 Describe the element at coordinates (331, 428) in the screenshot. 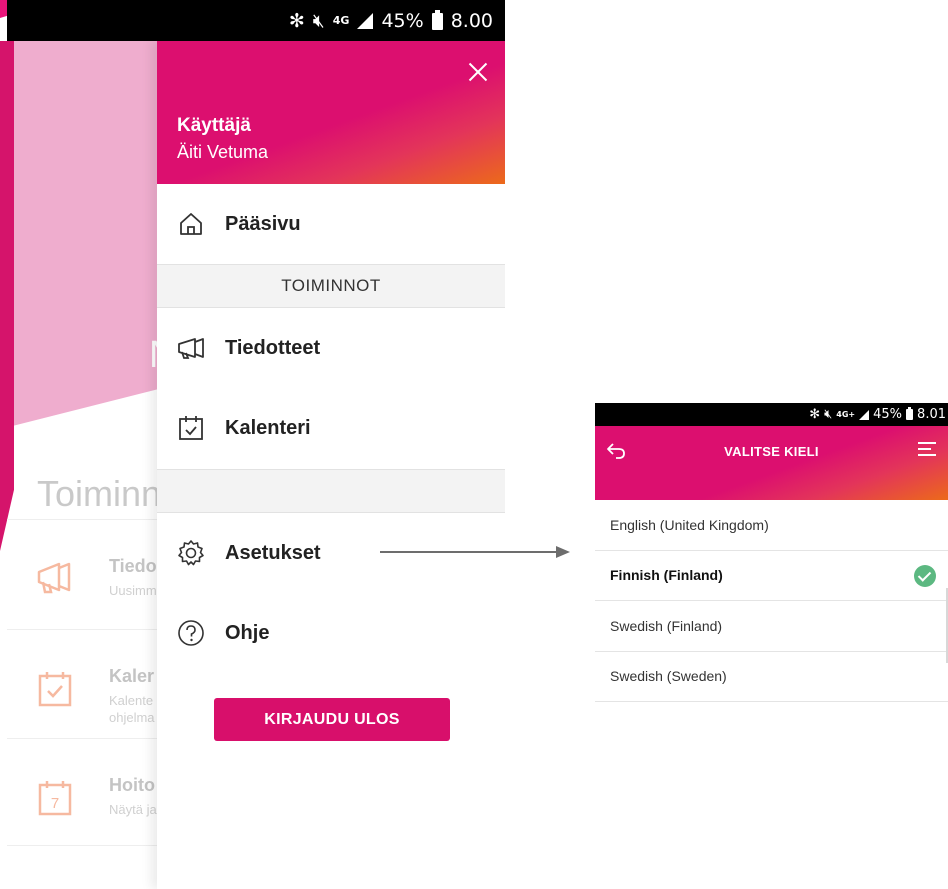

I see `menu-item-kalenteri: Kalenteri` at that location.